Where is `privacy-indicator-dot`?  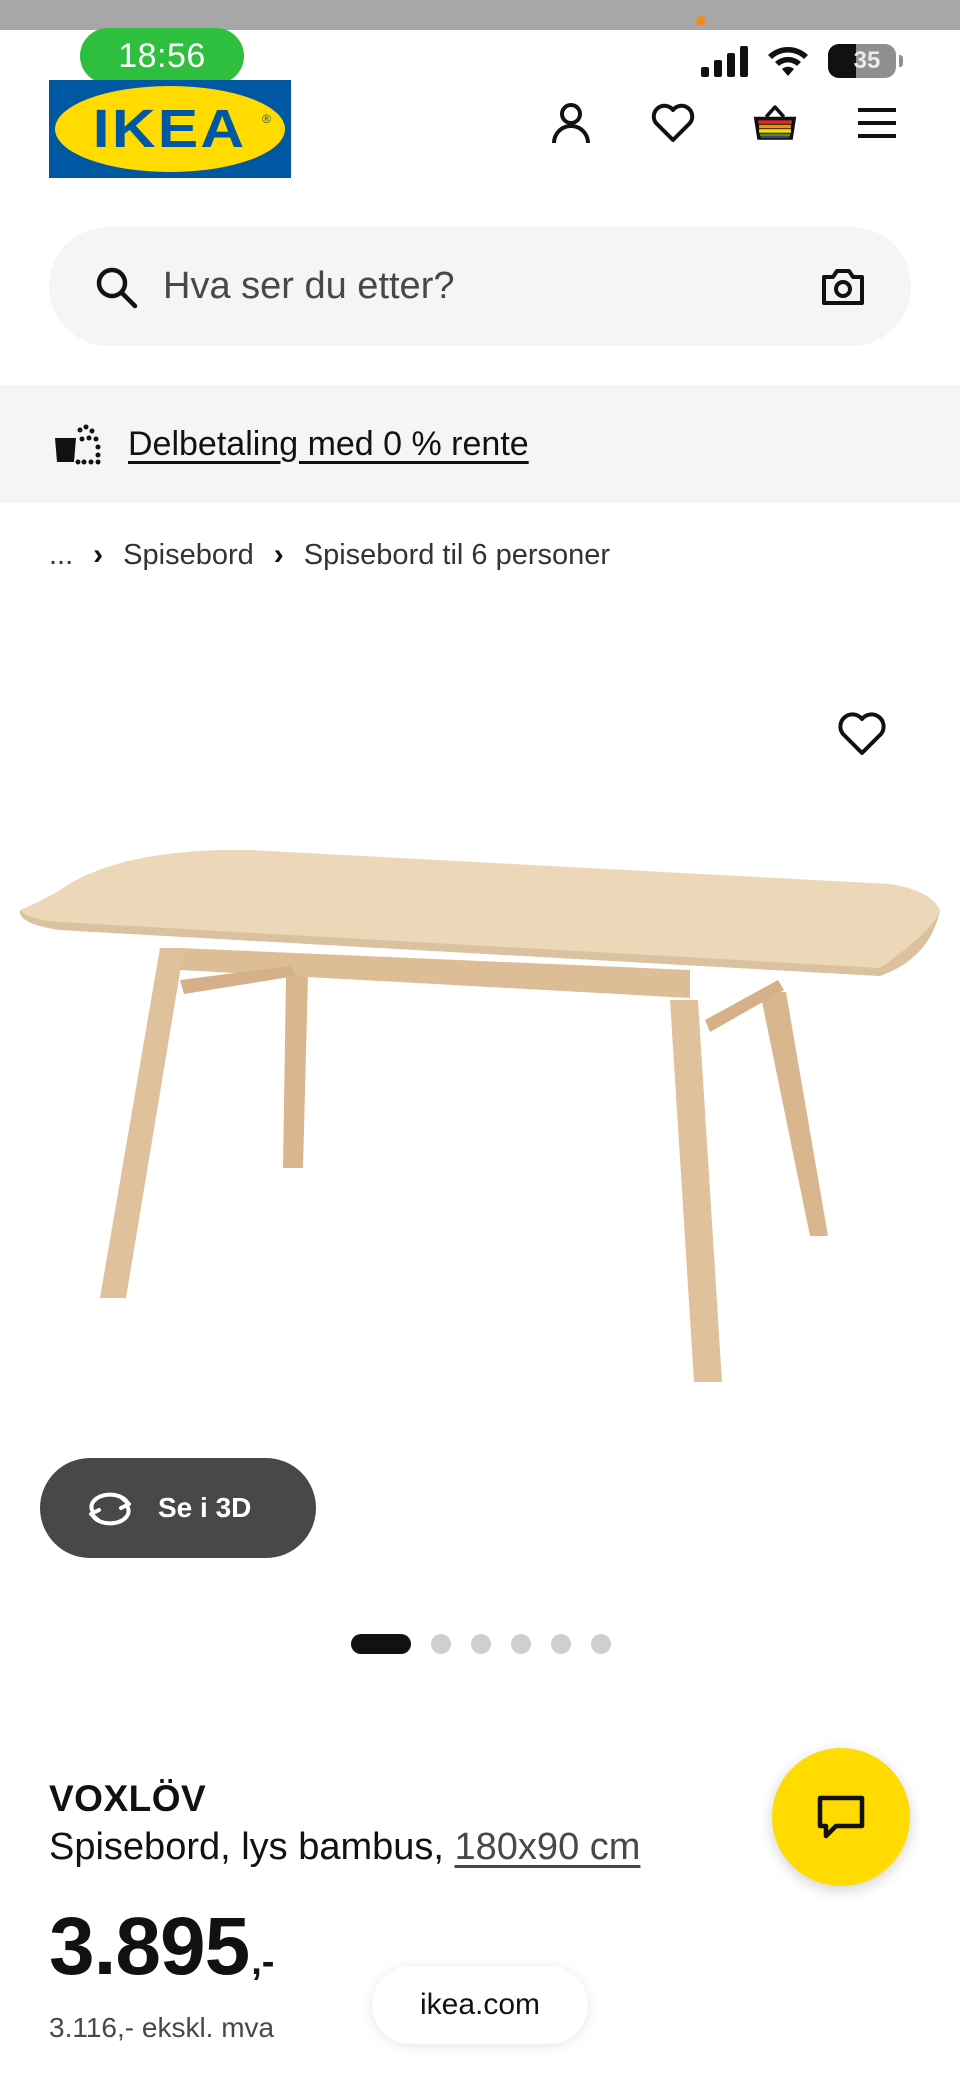 privacy-indicator-dot is located at coordinates (701, 21).